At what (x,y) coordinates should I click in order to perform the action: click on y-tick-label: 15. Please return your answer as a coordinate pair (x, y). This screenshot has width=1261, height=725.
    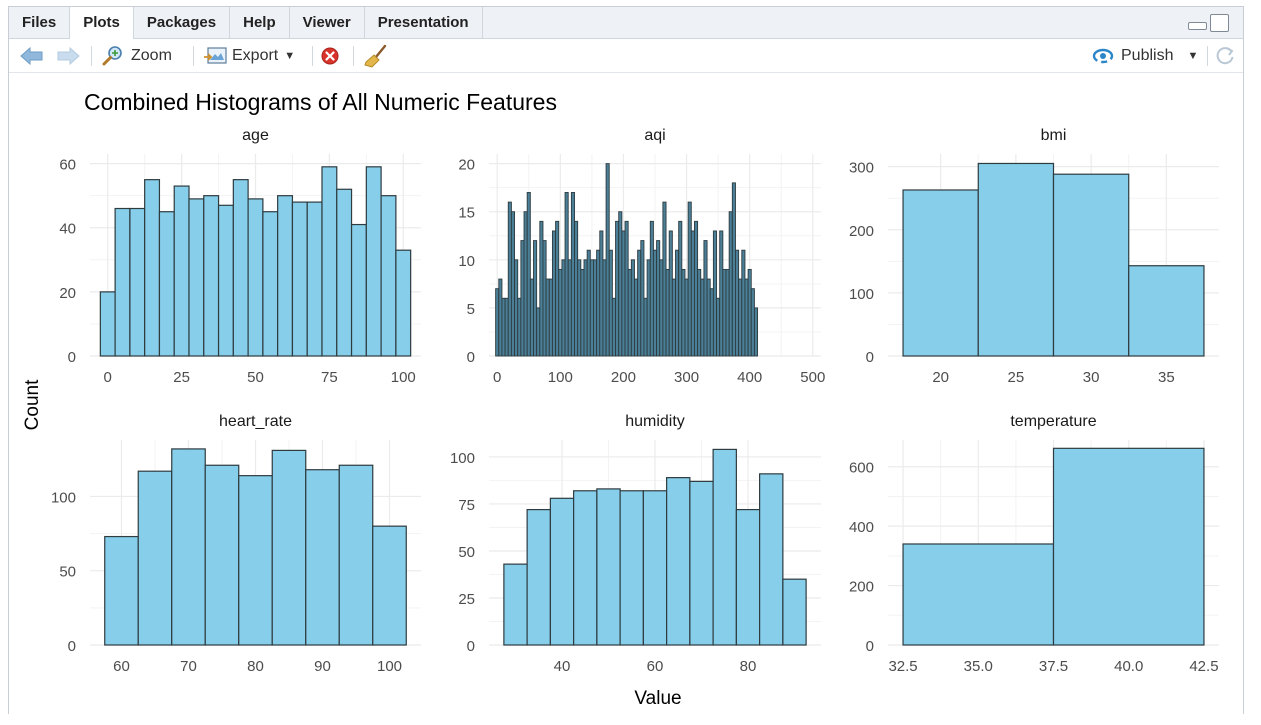
    Looking at the image, I should click on (466, 213).